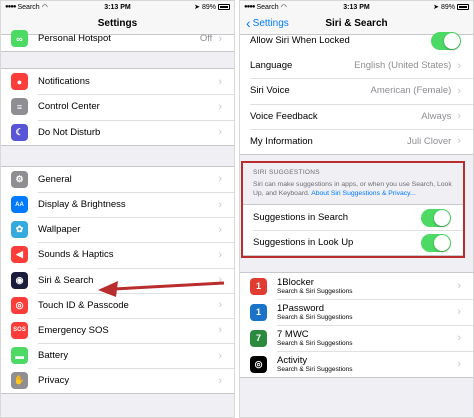 Image resolution: width=474 pixels, height=418 pixels. Describe the element at coordinates (19, 330) in the screenshot. I see `sos-icon: SOS` at that location.